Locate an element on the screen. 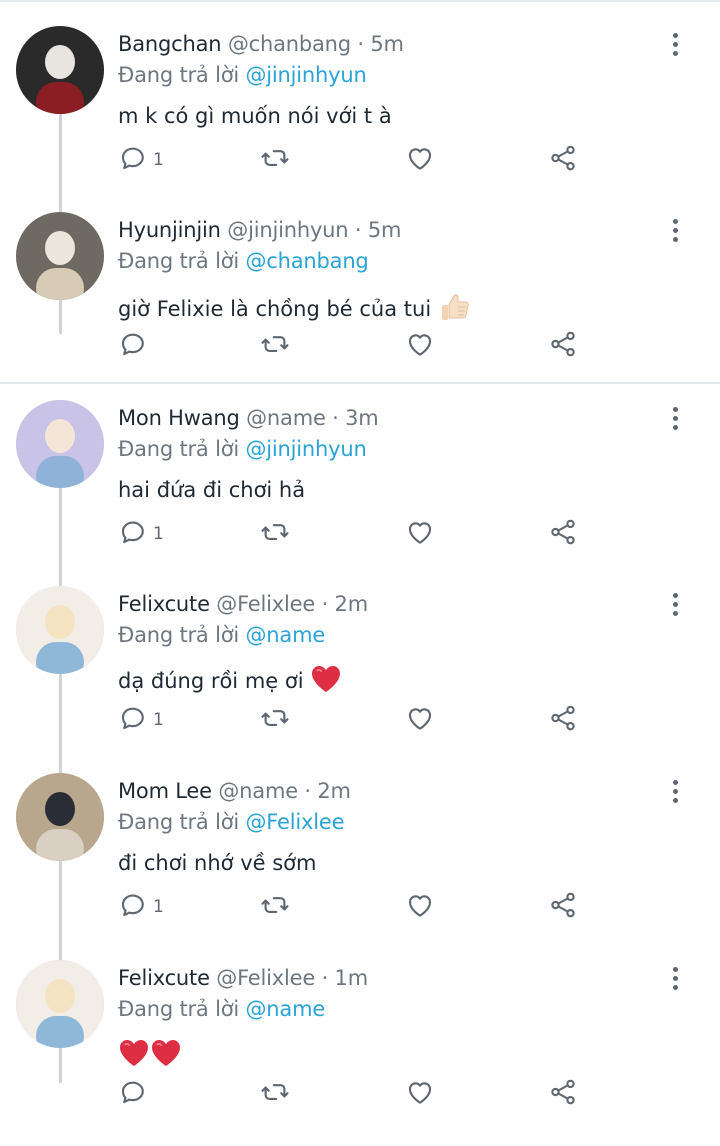 This screenshot has height=1146, width=720. author-line: Felixcute @Felixlee · 2m is located at coordinates (243, 604).